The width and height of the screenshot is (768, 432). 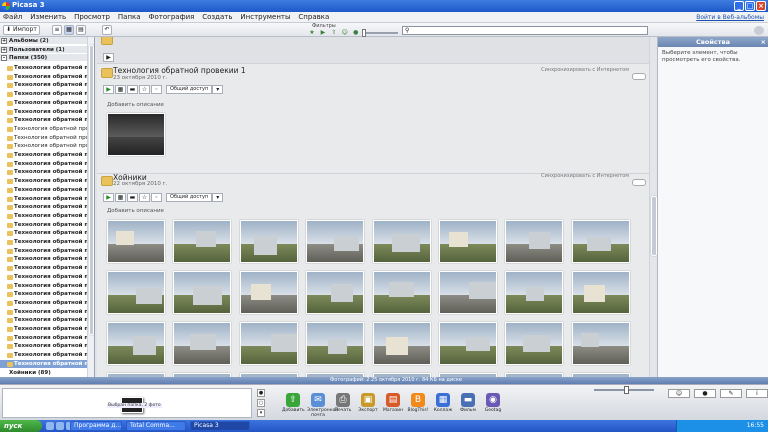 What do you see at coordinates (108, 57) in the screenshot?
I see `play-icon: ▶` at bounding box center [108, 57].